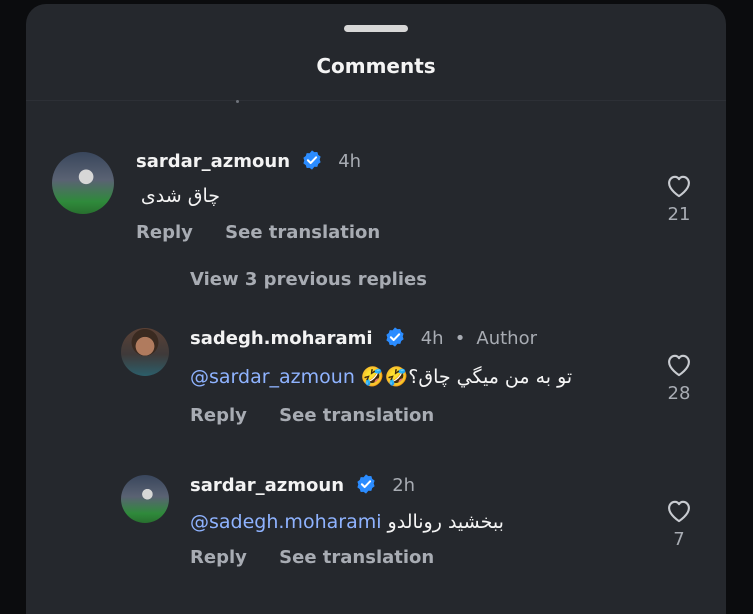 The height and width of the screenshot is (614, 753). Describe the element at coordinates (281, 338) in the screenshot. I see `username: sadegh.moharami` at that location.